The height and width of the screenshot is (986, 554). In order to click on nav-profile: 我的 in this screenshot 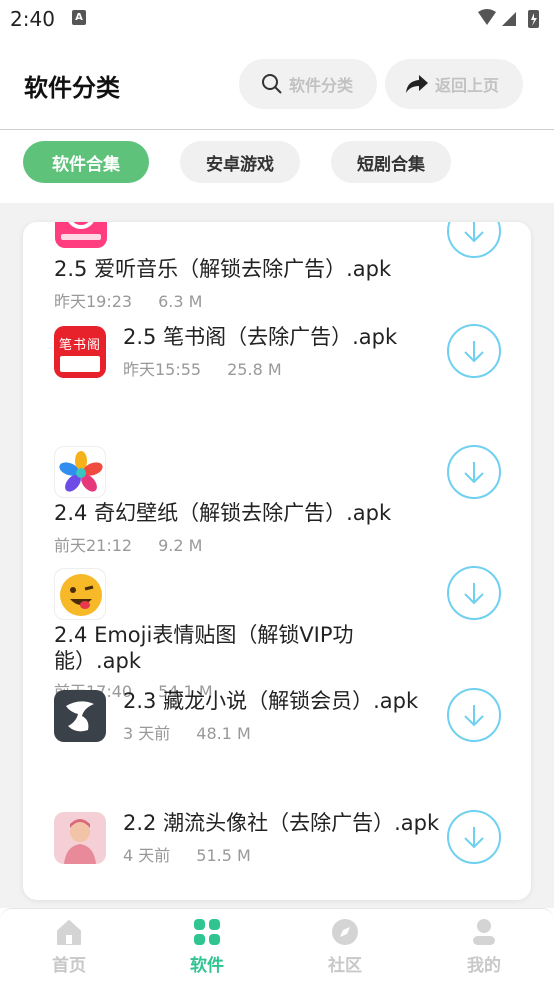, I will do `click(484, 946)`.